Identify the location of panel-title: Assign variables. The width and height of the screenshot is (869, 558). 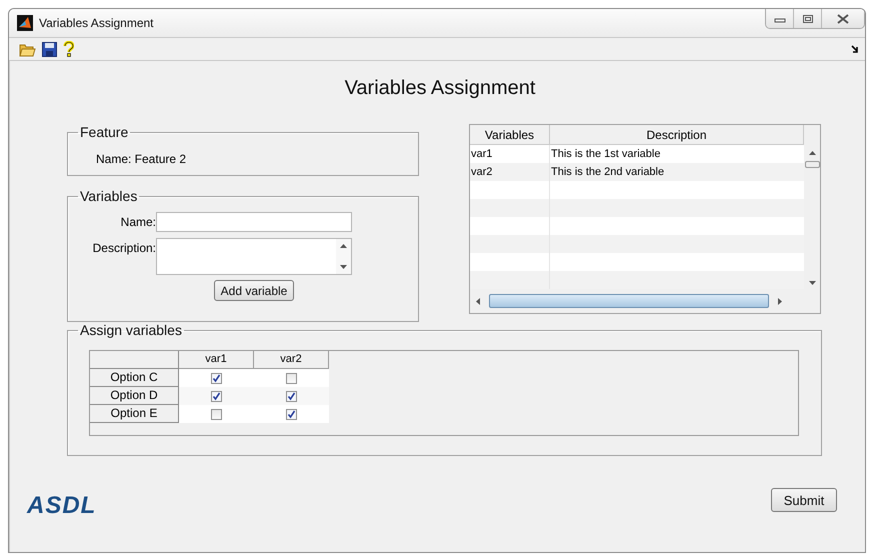
(131, 330).